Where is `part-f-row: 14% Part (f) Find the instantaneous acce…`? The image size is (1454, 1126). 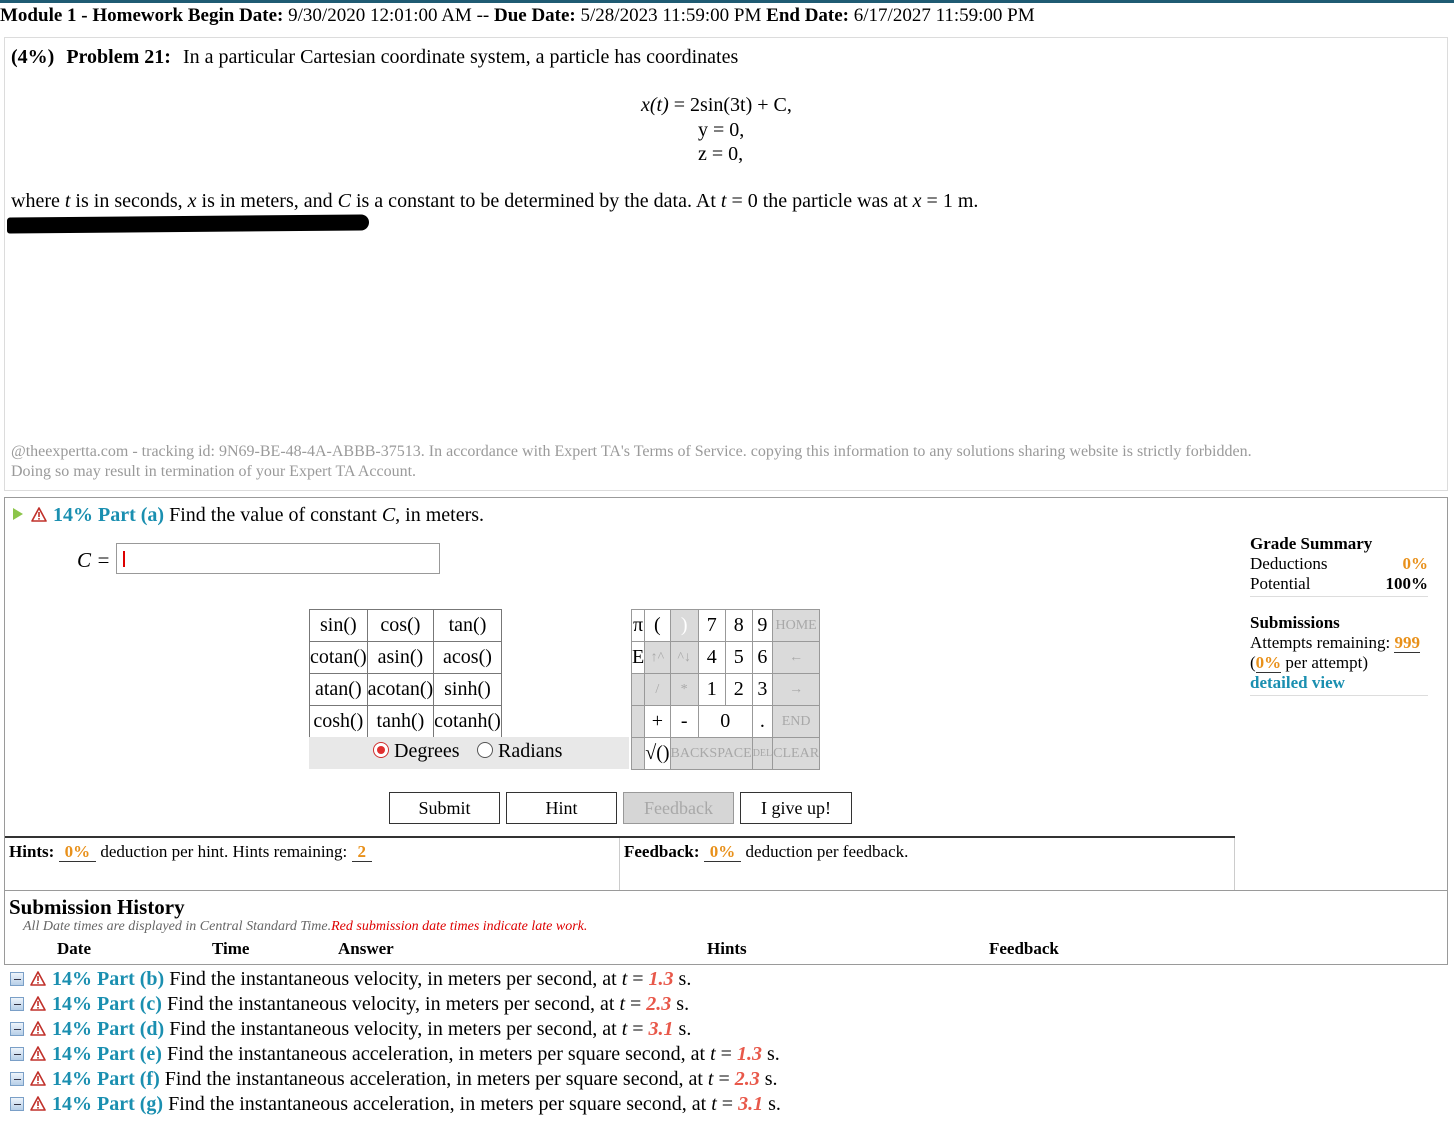 part-f-row: 14% Part (f) Find the instantaneous acce… is located at coordinates (395, 1080).